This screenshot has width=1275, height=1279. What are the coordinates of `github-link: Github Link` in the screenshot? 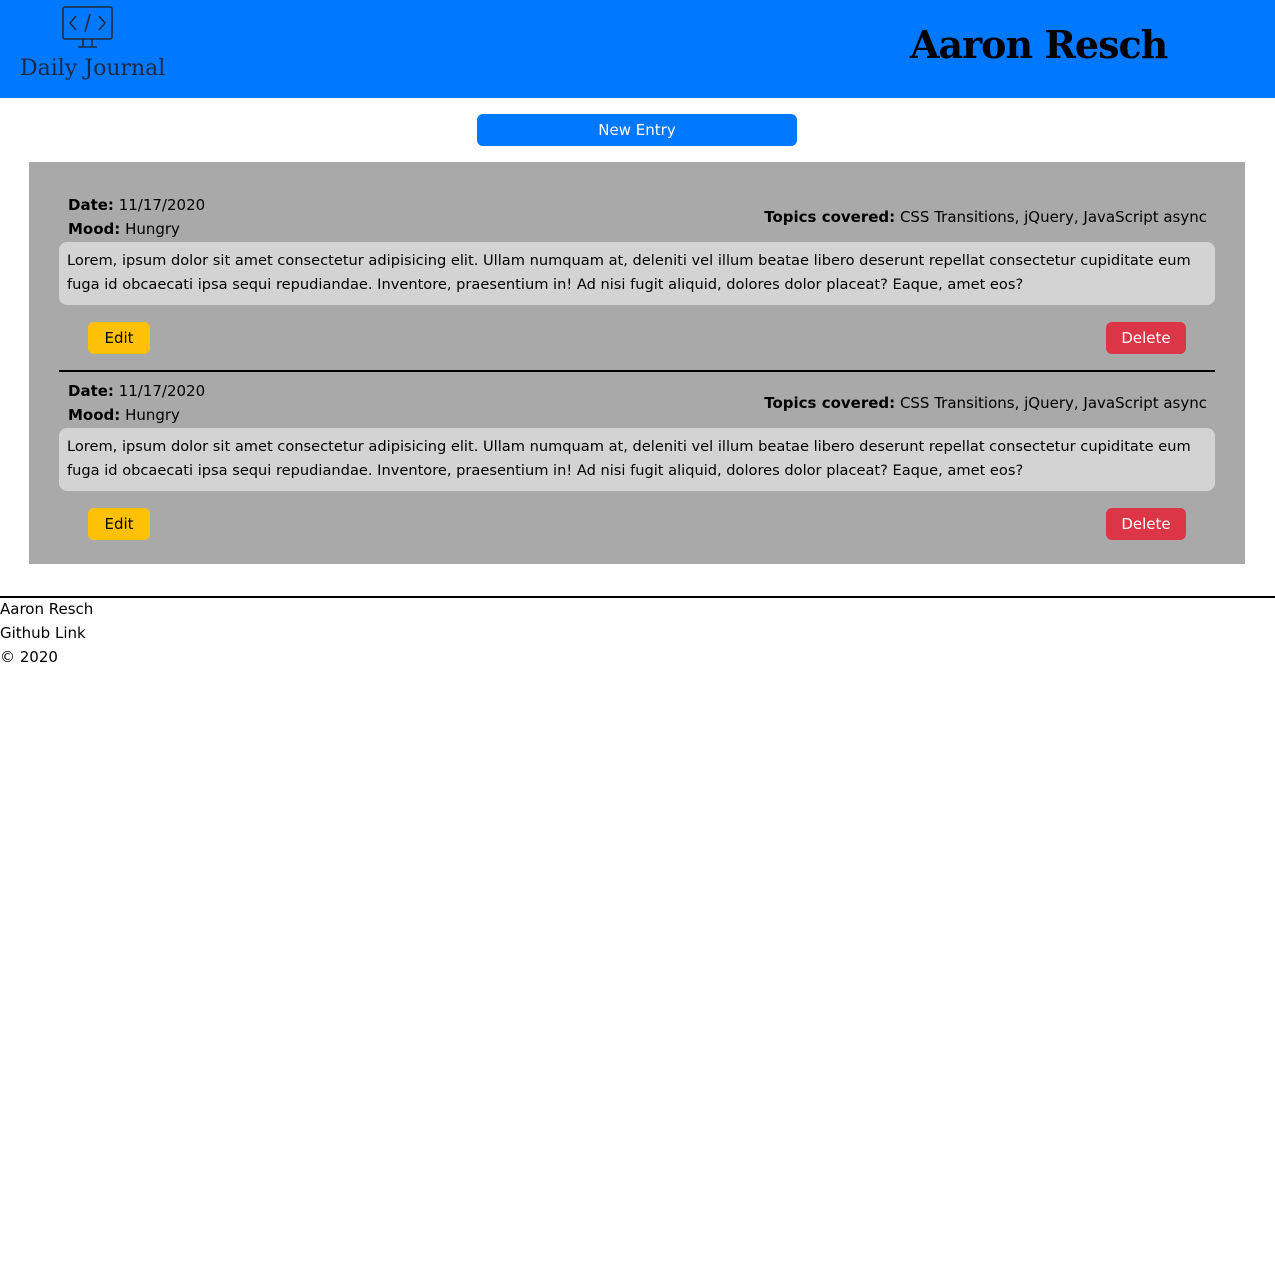 It's located at (43, 633).